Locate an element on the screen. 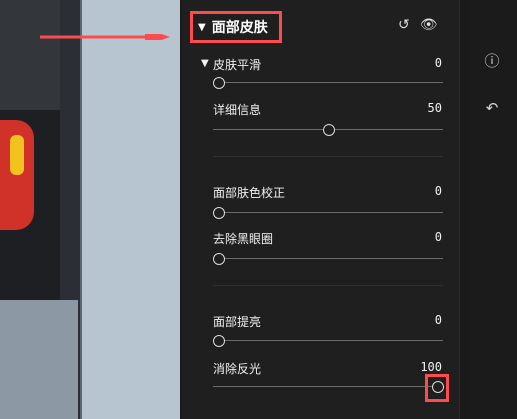  annotation-arrow-left is located at coordinates (105, 37).